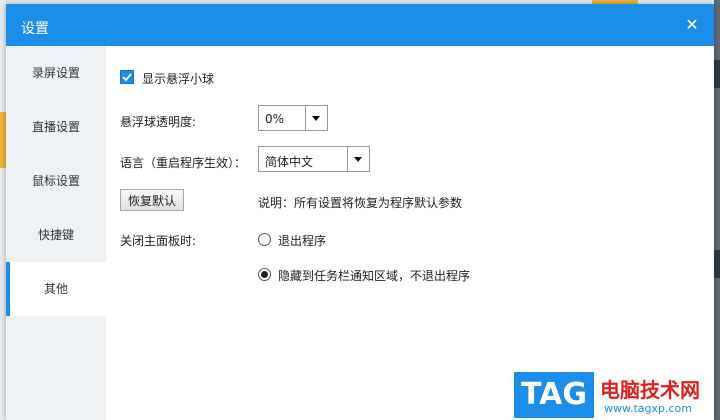 Image resolution: width=720 pixels, height=420 pixels. What do you see at coordinates (293, 118) in the screenshot?
I see `float-opacity-select: 0%` at bounding box center [293, 118].